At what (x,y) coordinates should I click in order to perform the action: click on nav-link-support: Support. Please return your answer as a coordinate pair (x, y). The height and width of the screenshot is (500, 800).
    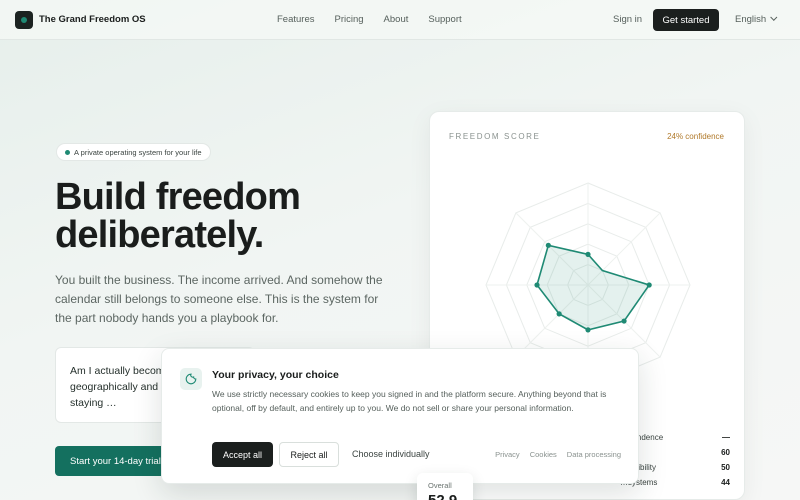
    Looking at the image, I should click on (444, 19).